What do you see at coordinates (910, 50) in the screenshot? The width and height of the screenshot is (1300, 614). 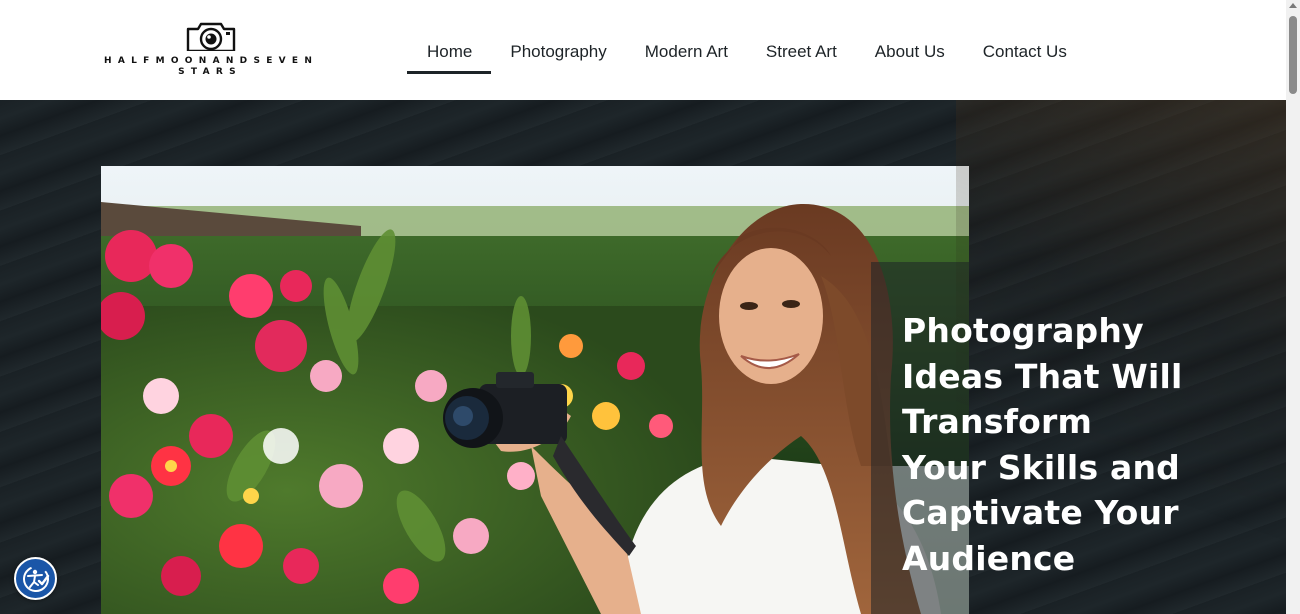 I see `nav-about-us: About Us` at bounding box center [910, 50].